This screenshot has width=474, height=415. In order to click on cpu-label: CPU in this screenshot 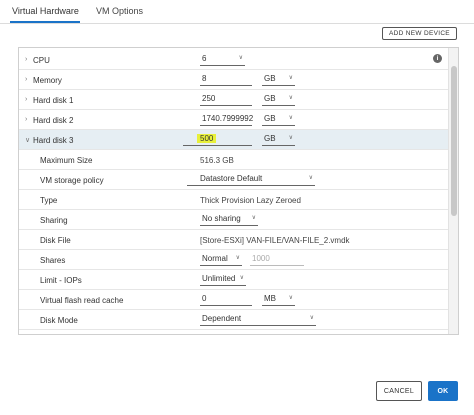, I will do `click(41, 60)`.